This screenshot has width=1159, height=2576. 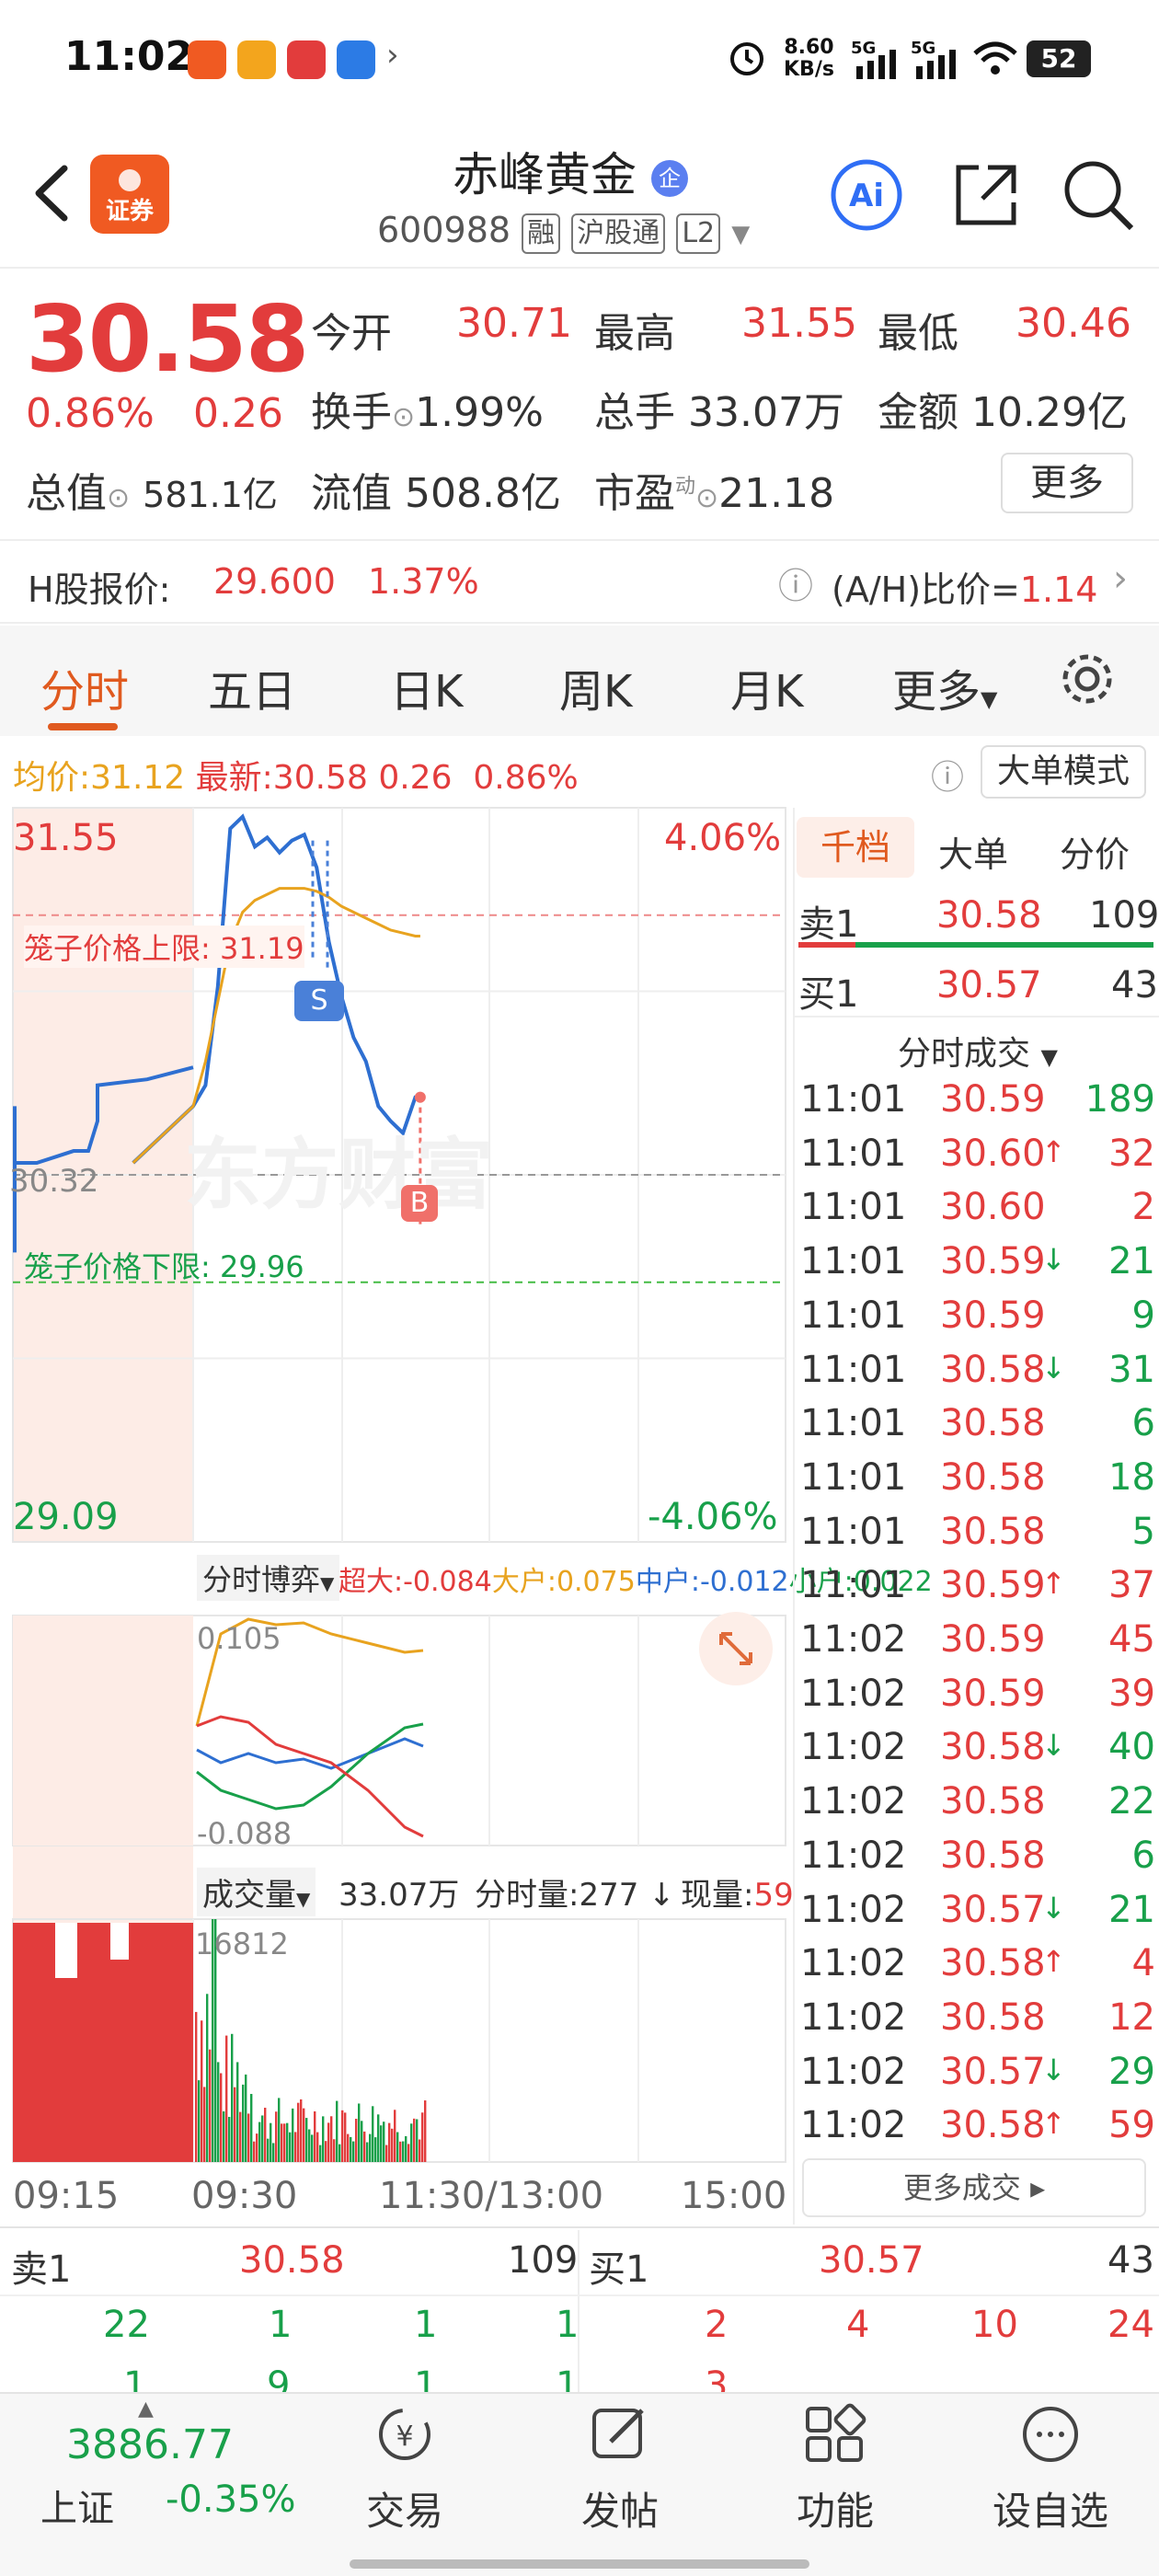 I want to click on volume: 总手 33.07万, so click(x=719, y=412).